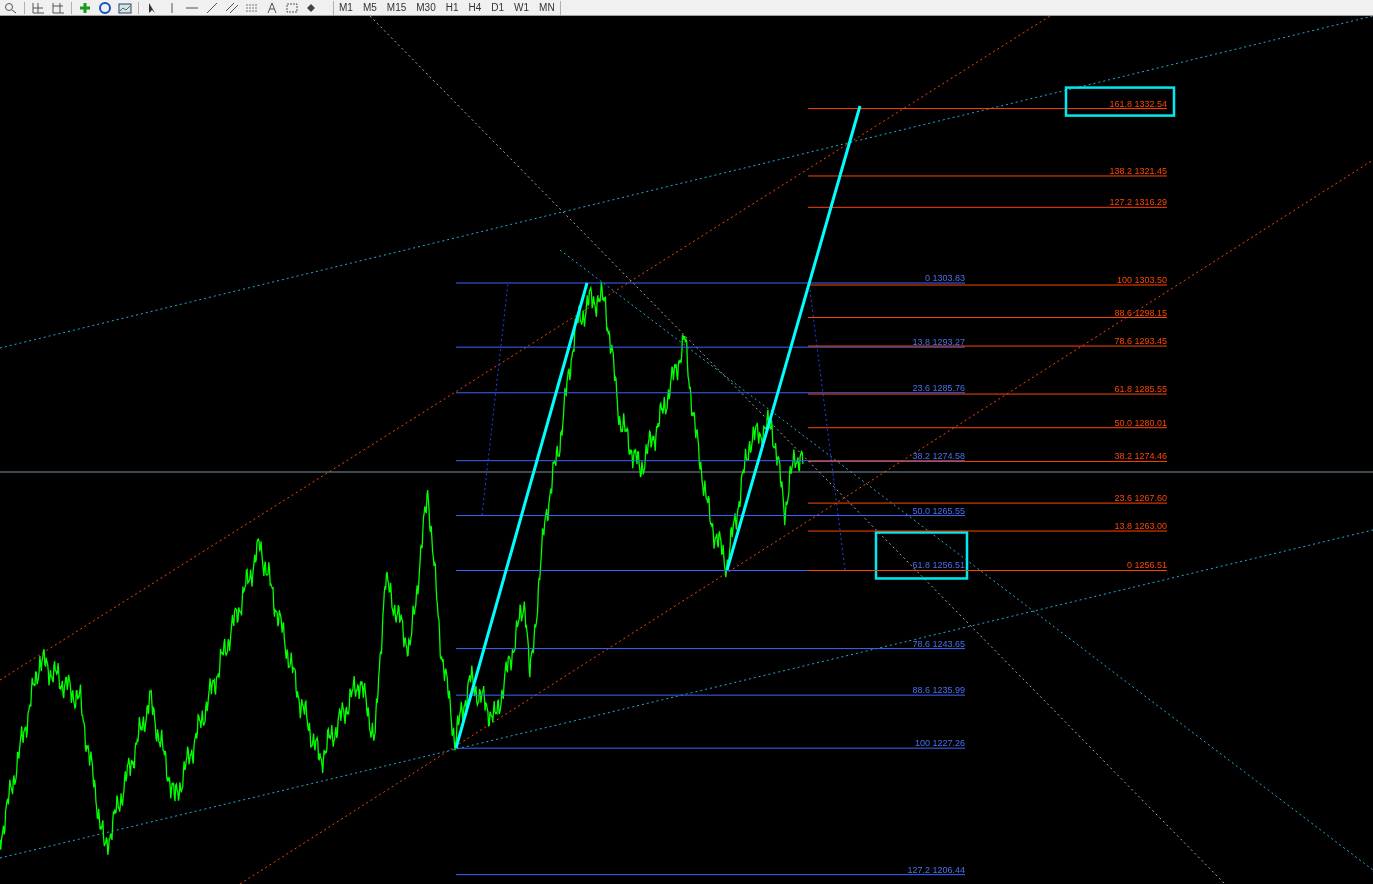  I want to click on fibo-level-label: 50.0 1280.01, so click(1140, 422).